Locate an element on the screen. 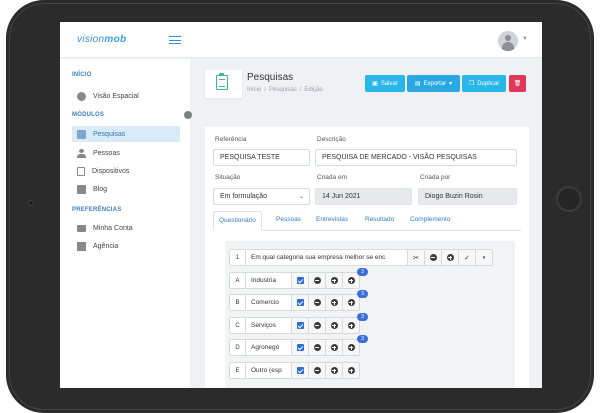 The width and height of the screenshot is (600, 413). duplicate-label: Duplicar is located at coordinates (488, 84).